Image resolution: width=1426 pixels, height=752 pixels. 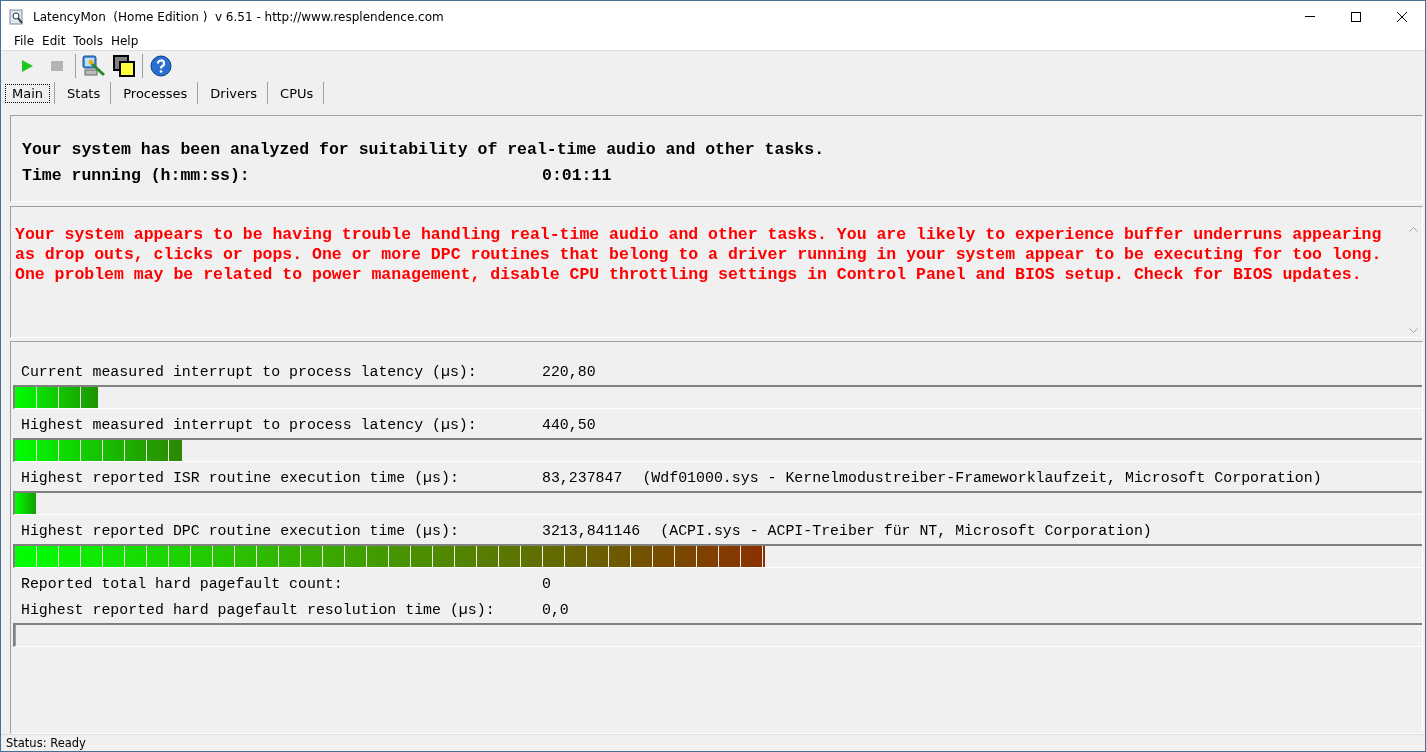 What do you see at coordinates (555, 610) in the screenshot?
I see `measurement-value: 0,0` at bounding box center [555, 610].